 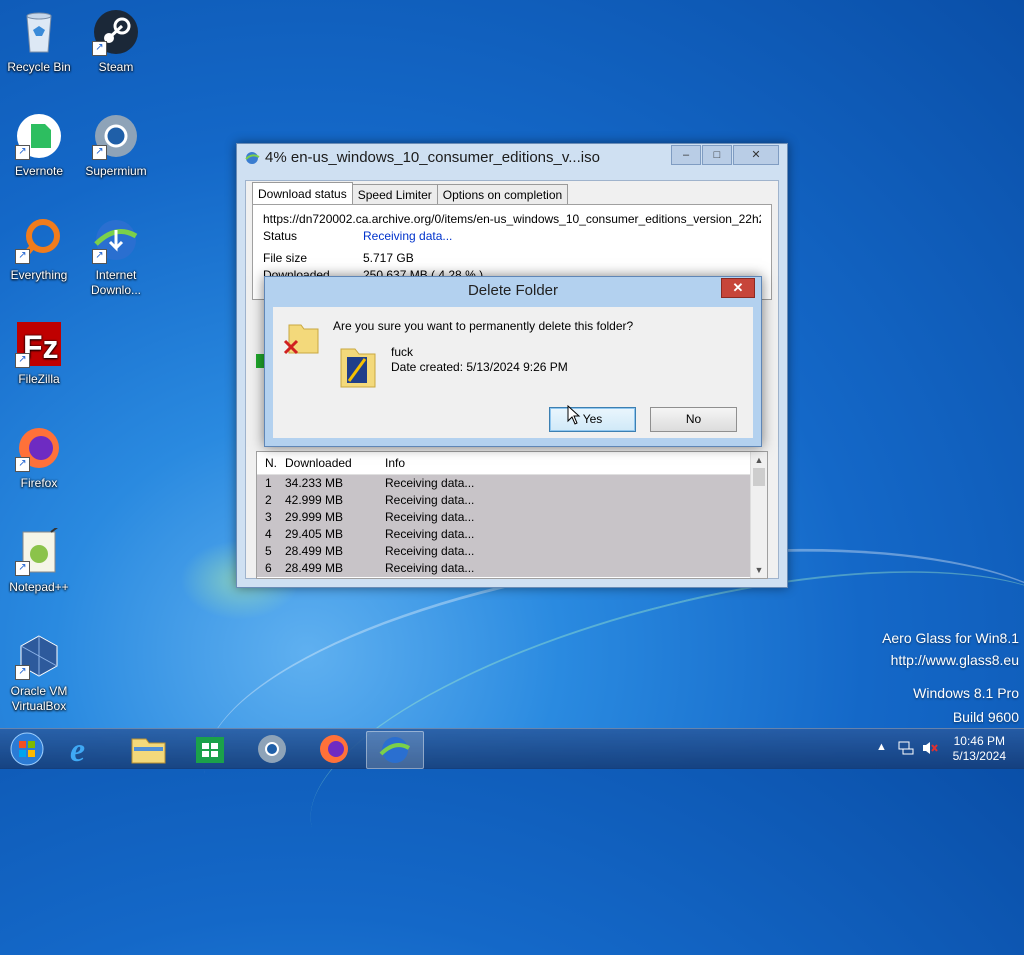 What do you see at coordinates (39, 483) in the screenshot?
I see `desktop-icon-label: Firefox` at bounding box center [39, 483].